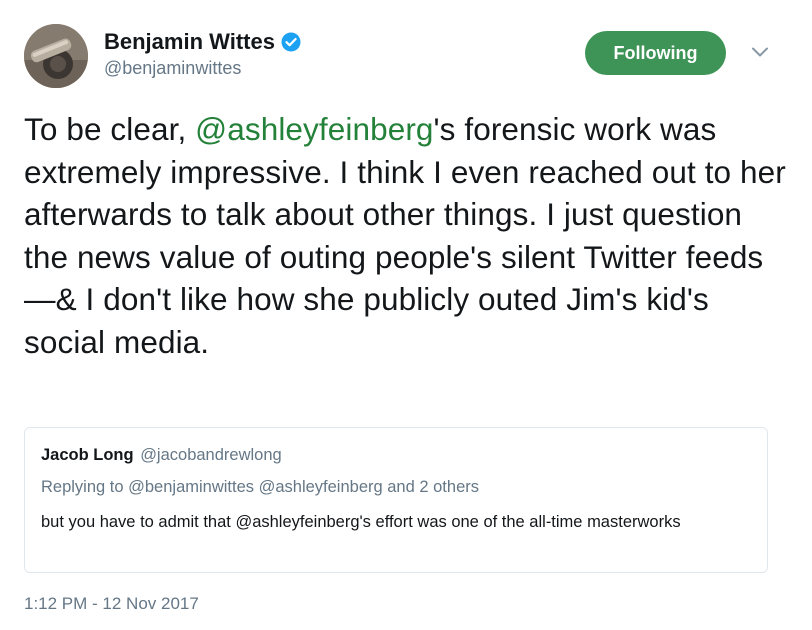 Image resolution: width=812 pixels, height=630 pixels. I want to click on avatar-image, so click(56, 56).